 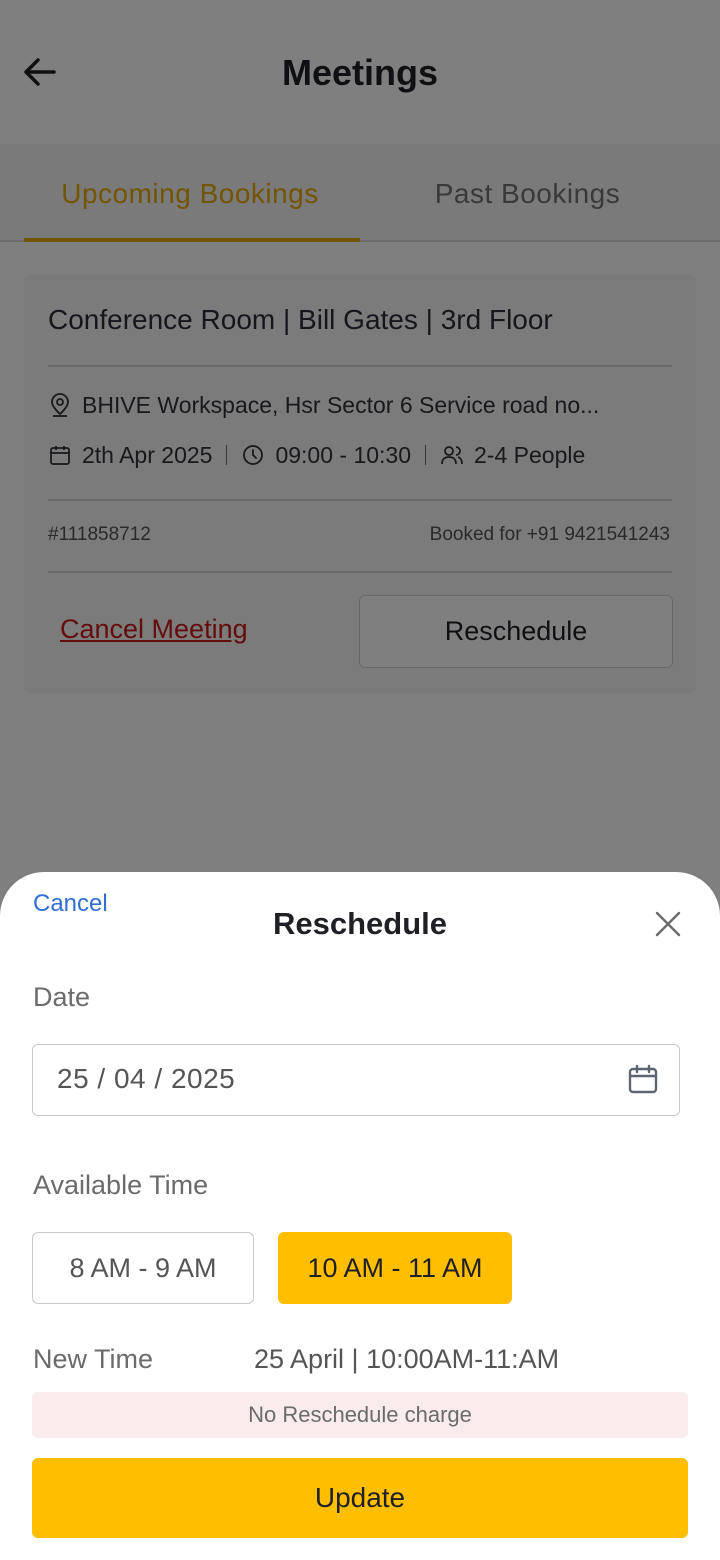 I want to click on close-icon, so click(x=668, y=924).